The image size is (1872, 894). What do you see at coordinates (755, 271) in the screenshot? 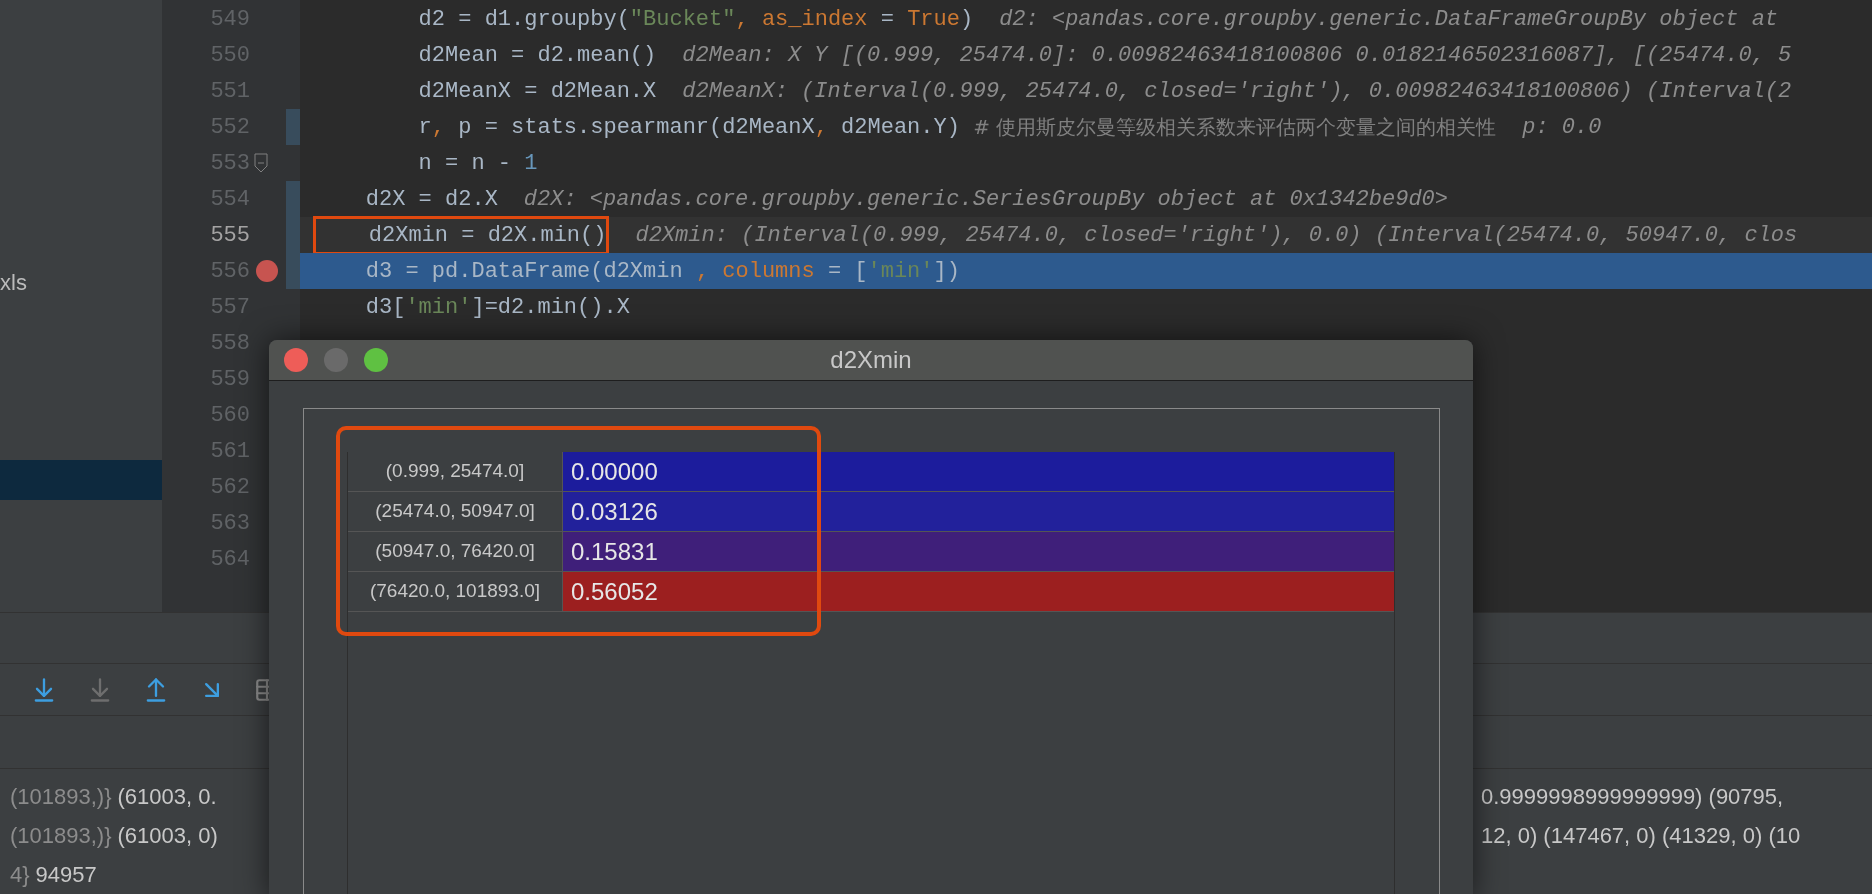
I see `code-text: , columns` at bounding box center [755, 271].